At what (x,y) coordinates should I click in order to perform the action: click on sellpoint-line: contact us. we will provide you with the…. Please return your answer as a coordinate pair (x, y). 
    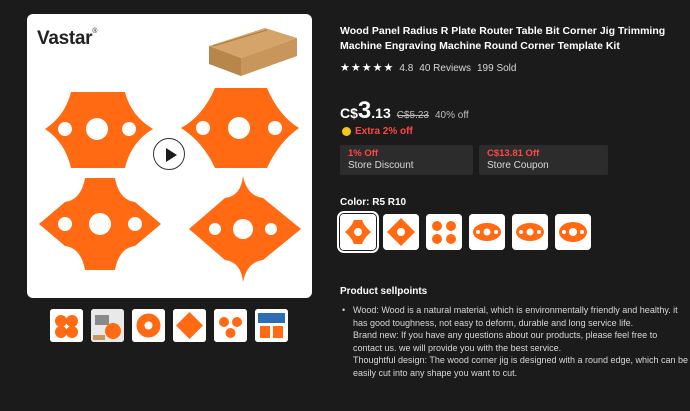
    Looking at the image, I should click on (457, 347).